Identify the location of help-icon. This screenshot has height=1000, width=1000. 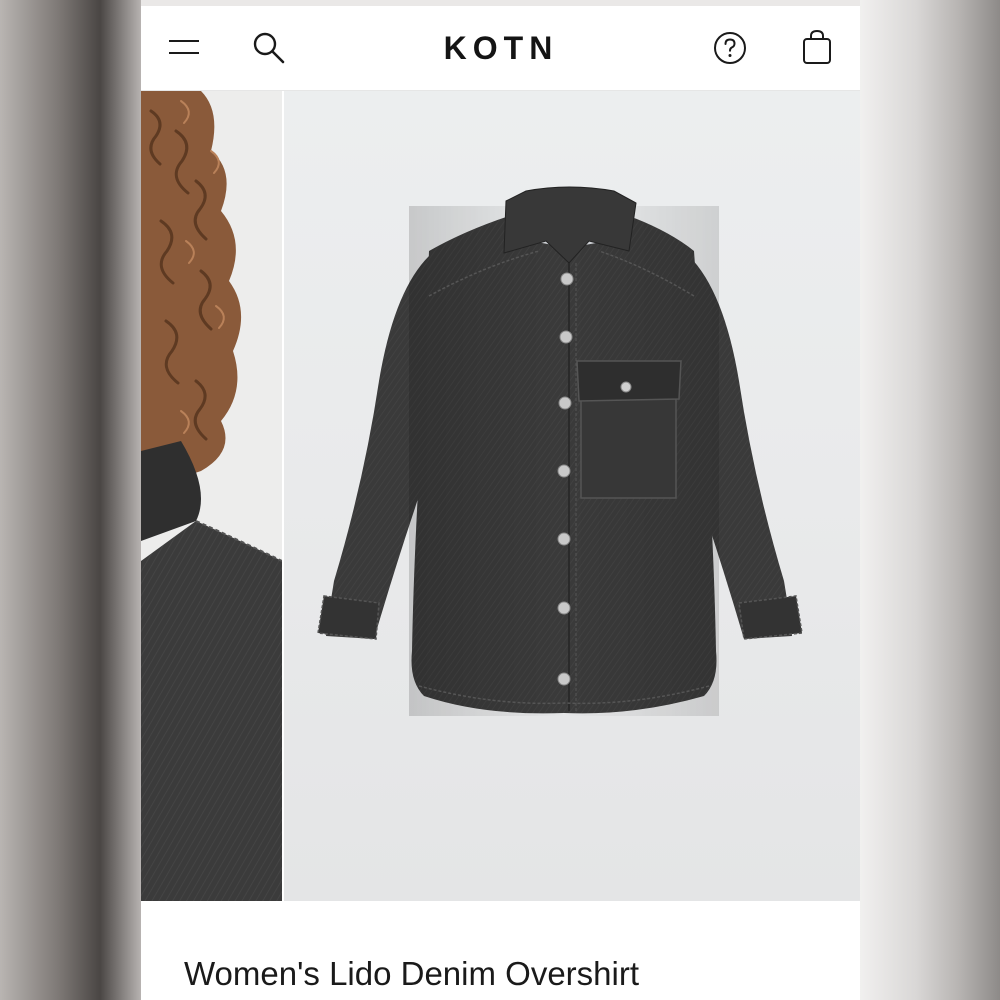
(730, 48).